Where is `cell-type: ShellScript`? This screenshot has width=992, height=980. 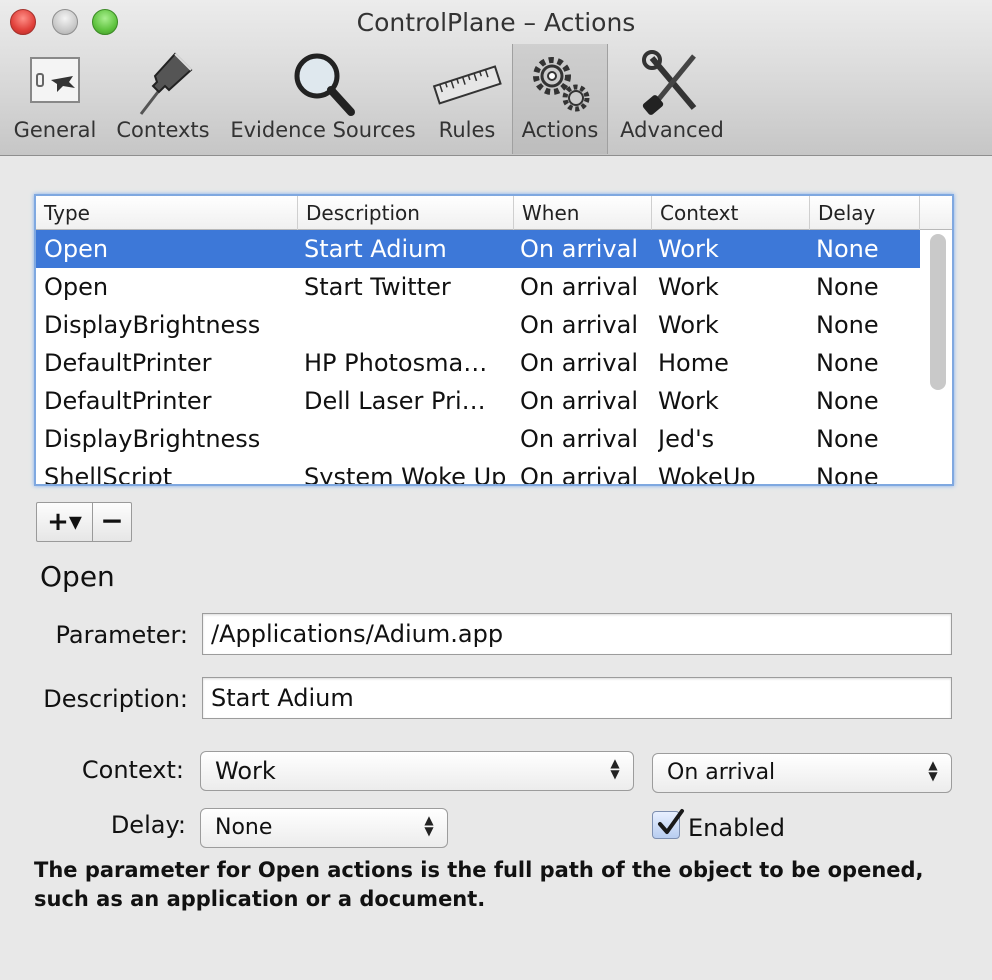 cell-type: ShellScript is located at coordinates (108, 474).